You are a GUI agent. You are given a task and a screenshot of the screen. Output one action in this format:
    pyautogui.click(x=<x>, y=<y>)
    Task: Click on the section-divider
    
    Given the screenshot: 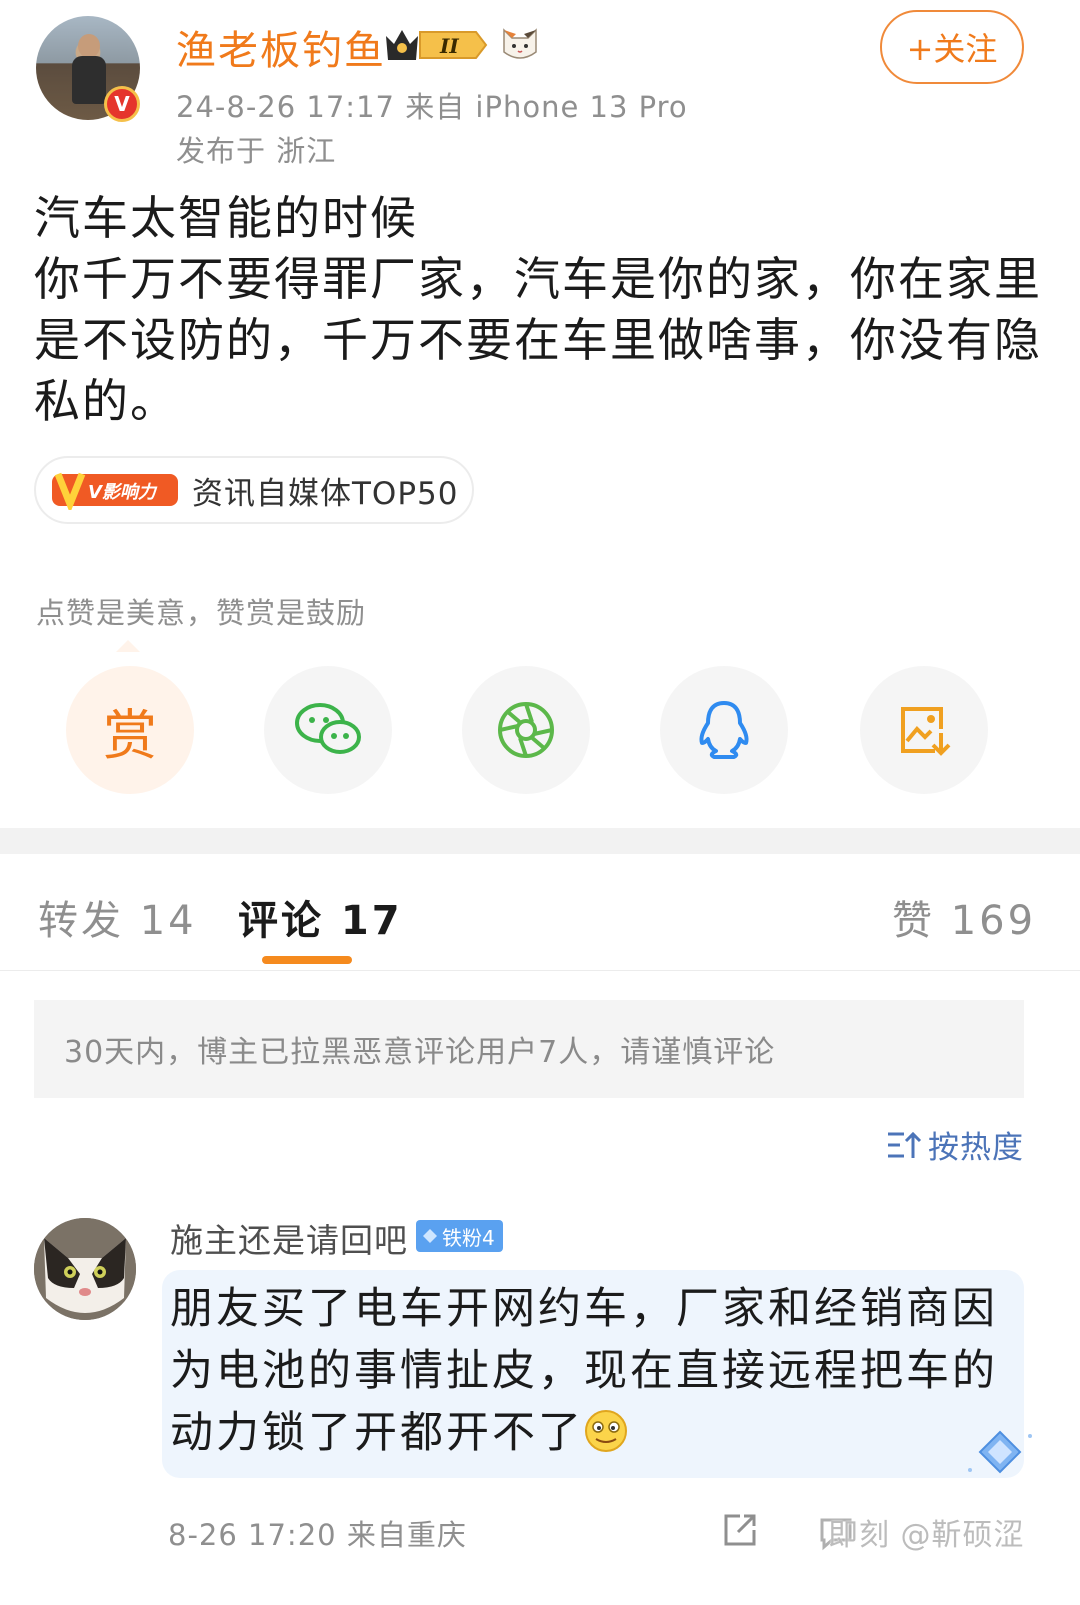 What is the action you would take?
    pyautogui.click(x=540, y=841)
    